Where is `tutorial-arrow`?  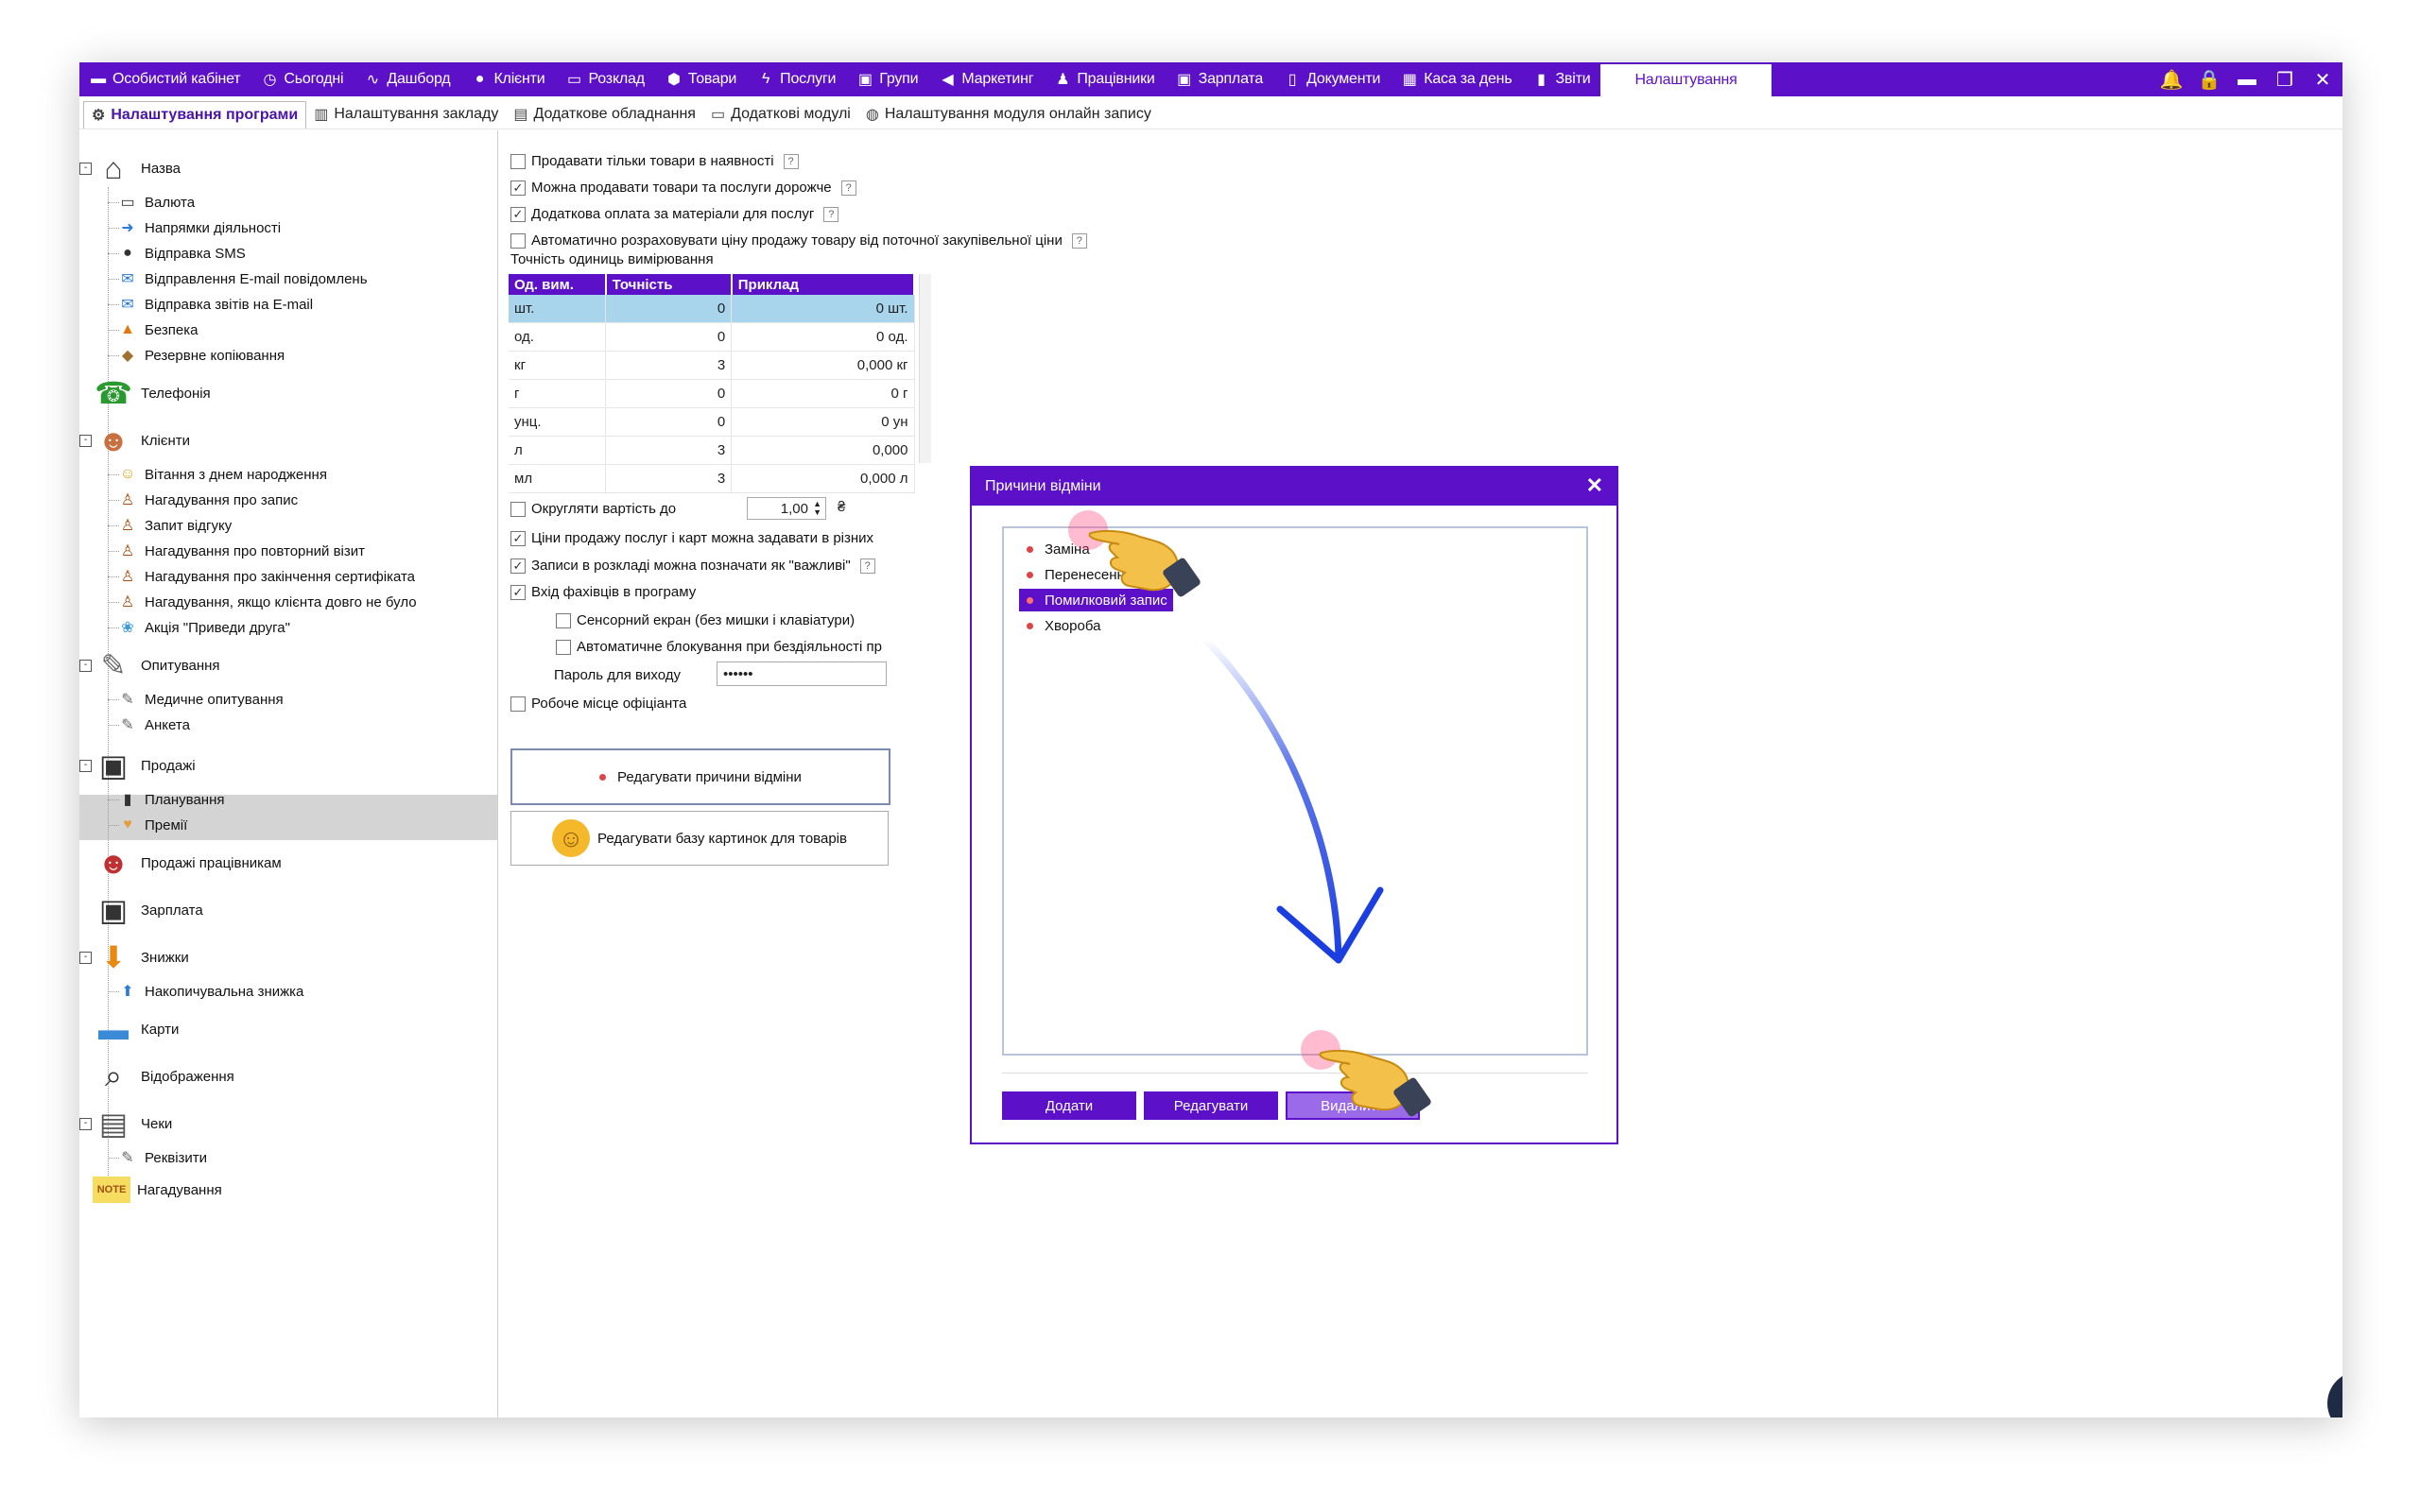
tutorial-arrow is located at coordinates (1292, 799).